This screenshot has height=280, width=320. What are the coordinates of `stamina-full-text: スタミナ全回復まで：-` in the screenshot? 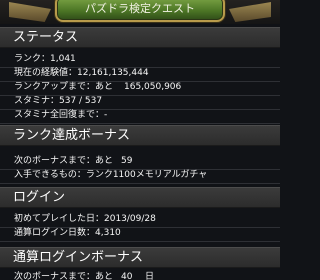 It's located at (61, 115).